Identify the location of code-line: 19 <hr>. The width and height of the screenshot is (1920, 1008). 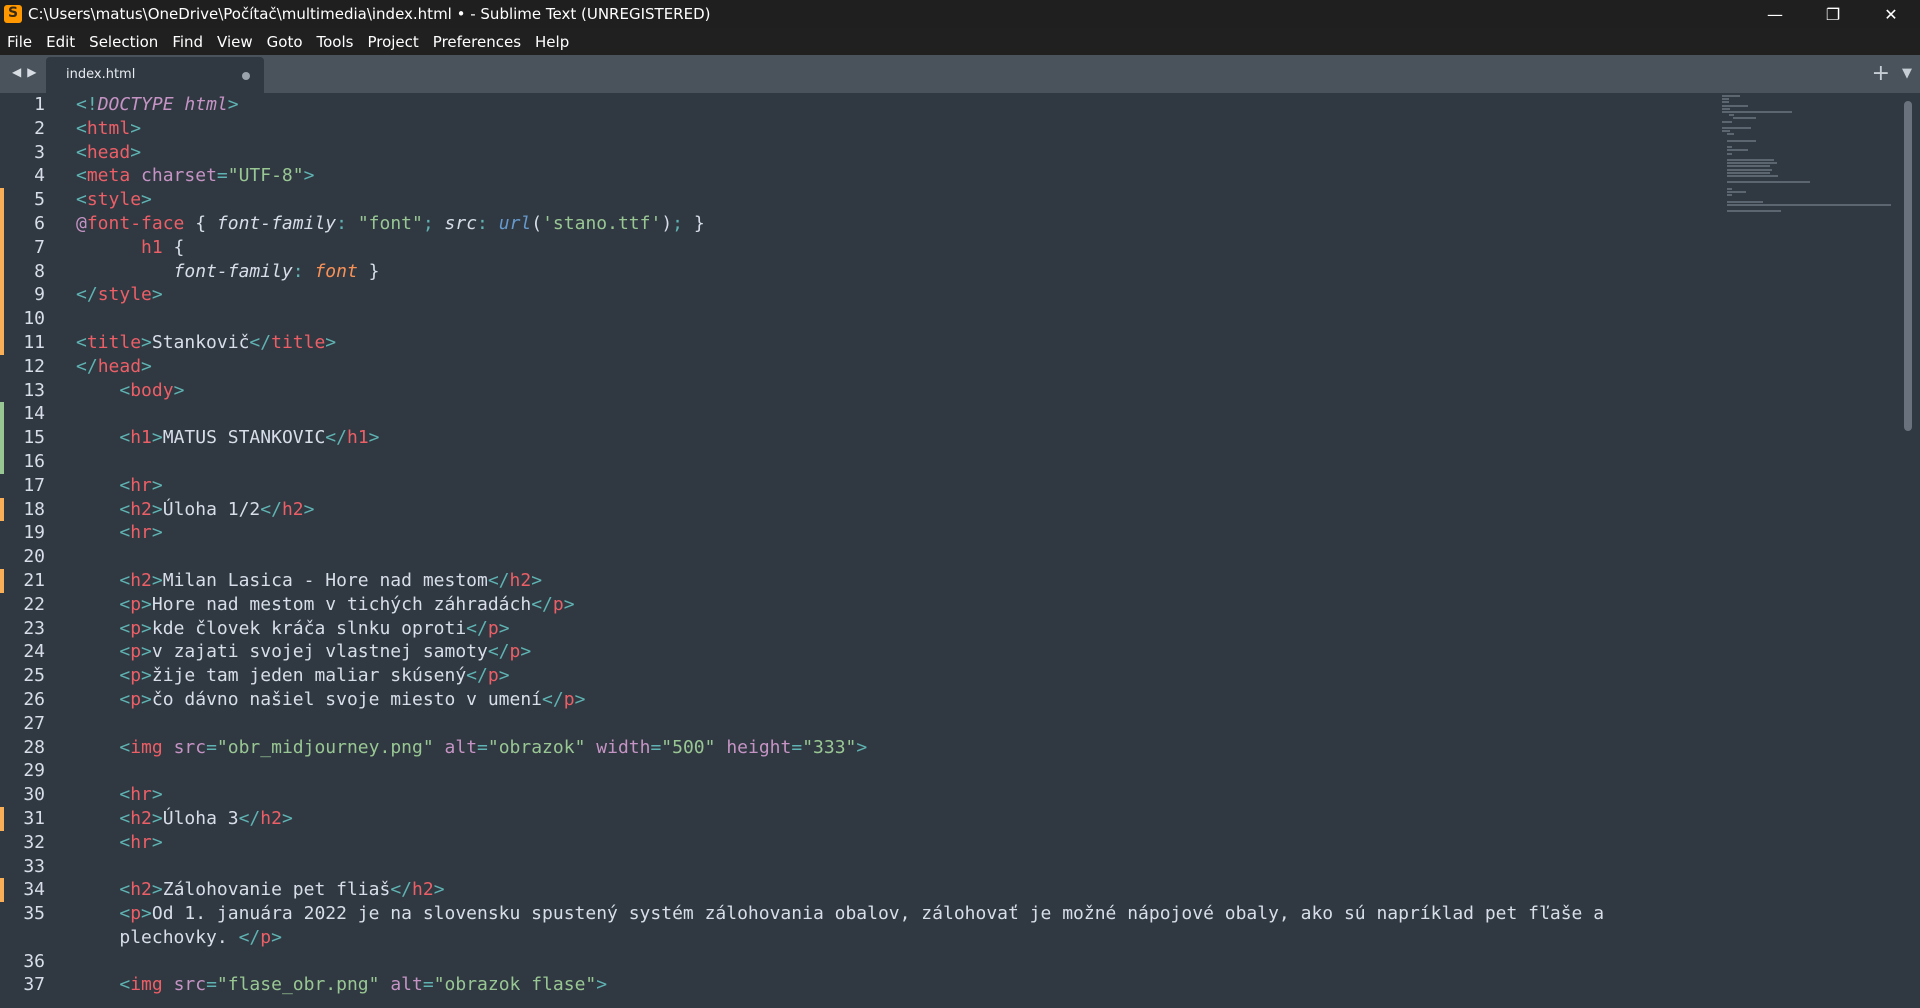
(860, 533).